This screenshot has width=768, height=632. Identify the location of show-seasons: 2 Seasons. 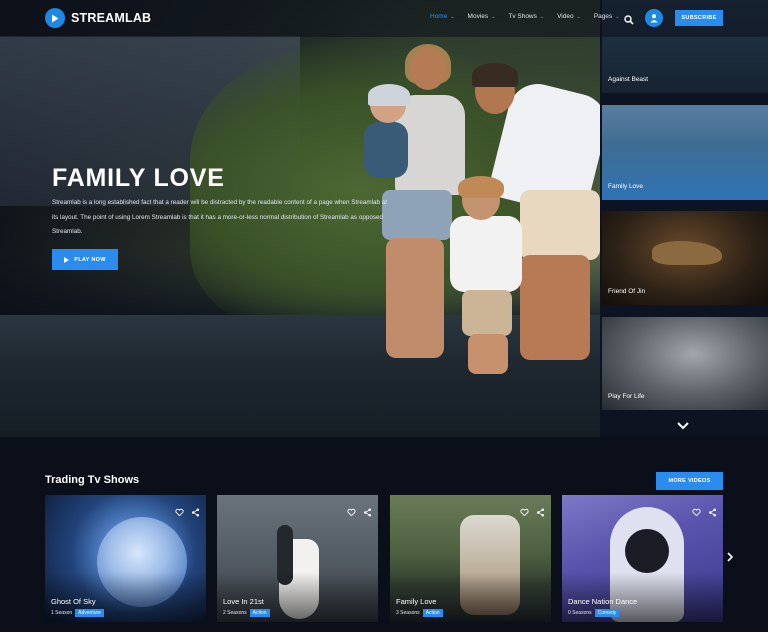
(235, 613).